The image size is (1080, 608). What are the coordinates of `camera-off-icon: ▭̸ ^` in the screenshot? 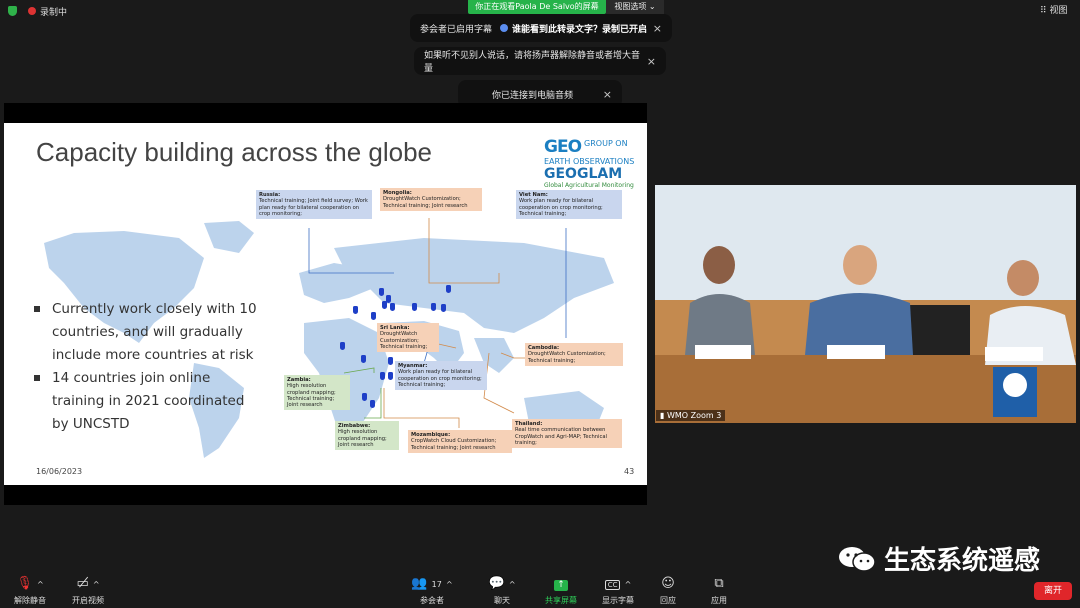 It's located at (88, 583).